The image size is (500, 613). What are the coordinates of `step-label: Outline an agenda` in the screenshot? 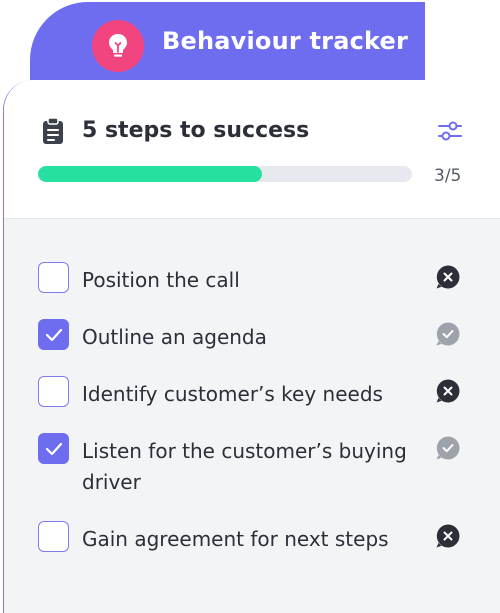 It's located at (174, 337).